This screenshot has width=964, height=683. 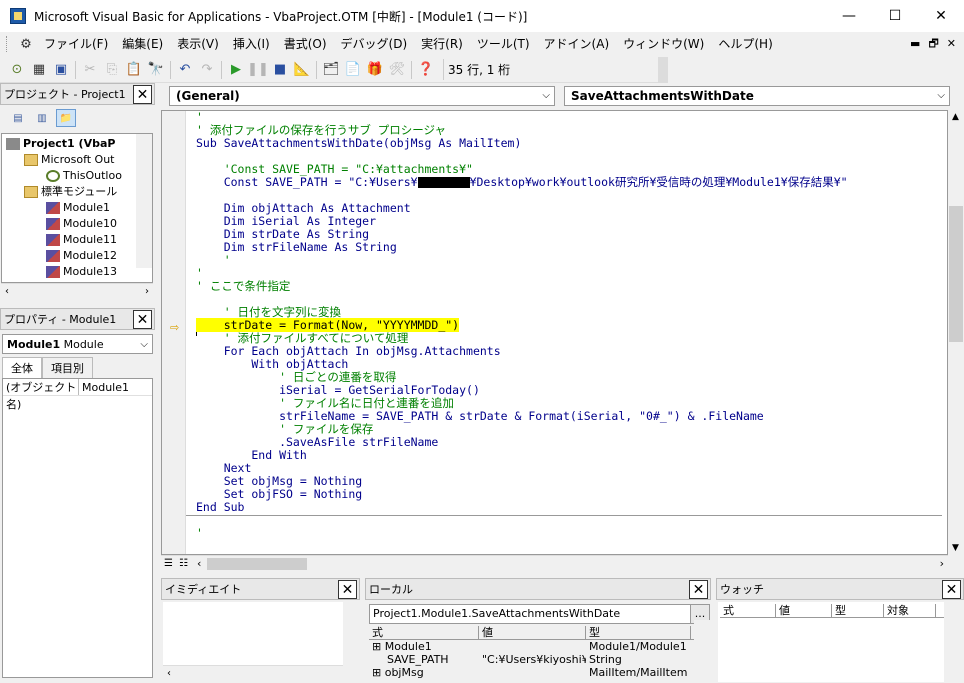 What do you see at coordinates (142, 44) in the screenshot?
I see `menu-edit: 編集(E)` at bounding box center [142, 44].